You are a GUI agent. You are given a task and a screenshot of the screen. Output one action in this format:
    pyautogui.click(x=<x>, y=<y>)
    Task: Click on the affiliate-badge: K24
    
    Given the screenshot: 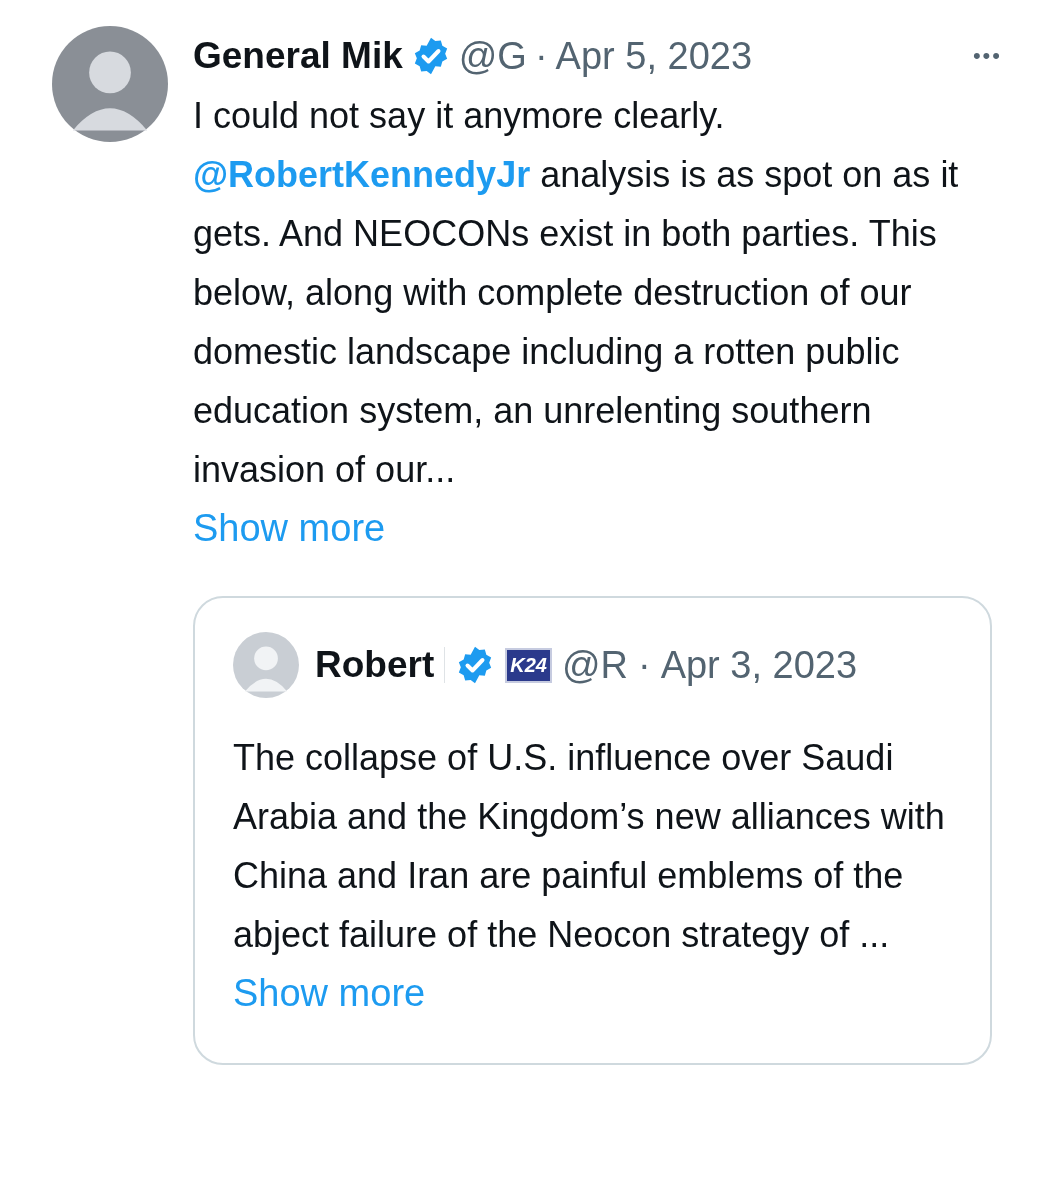 What is the action you would take?
    pyautogui.click(x=528, y=665)
    